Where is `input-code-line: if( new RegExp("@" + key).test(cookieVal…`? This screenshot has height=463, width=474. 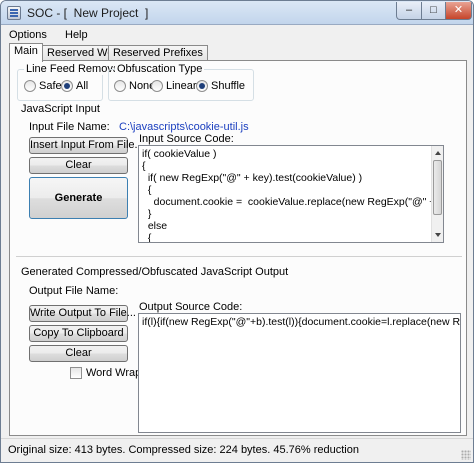 input-code-line: if( new RegExp("@" + key).test(cookieVal… is located at coordinates (252, 178).